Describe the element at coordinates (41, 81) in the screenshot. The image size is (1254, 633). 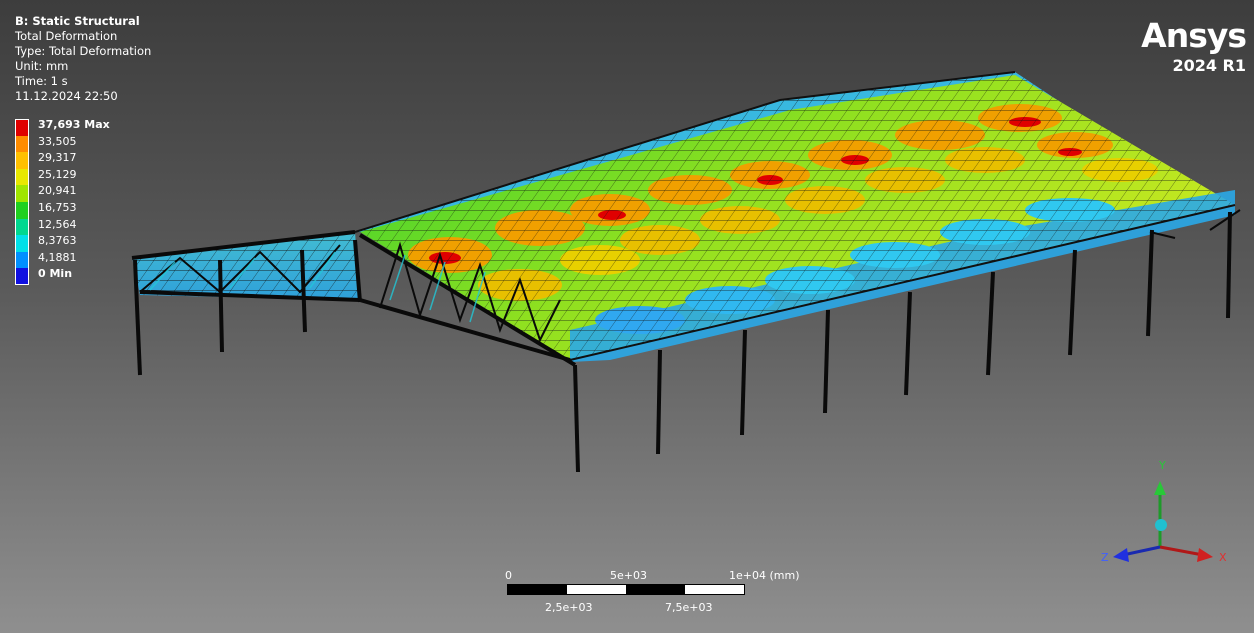
I see `result-time: Time: 1 s` at that location.